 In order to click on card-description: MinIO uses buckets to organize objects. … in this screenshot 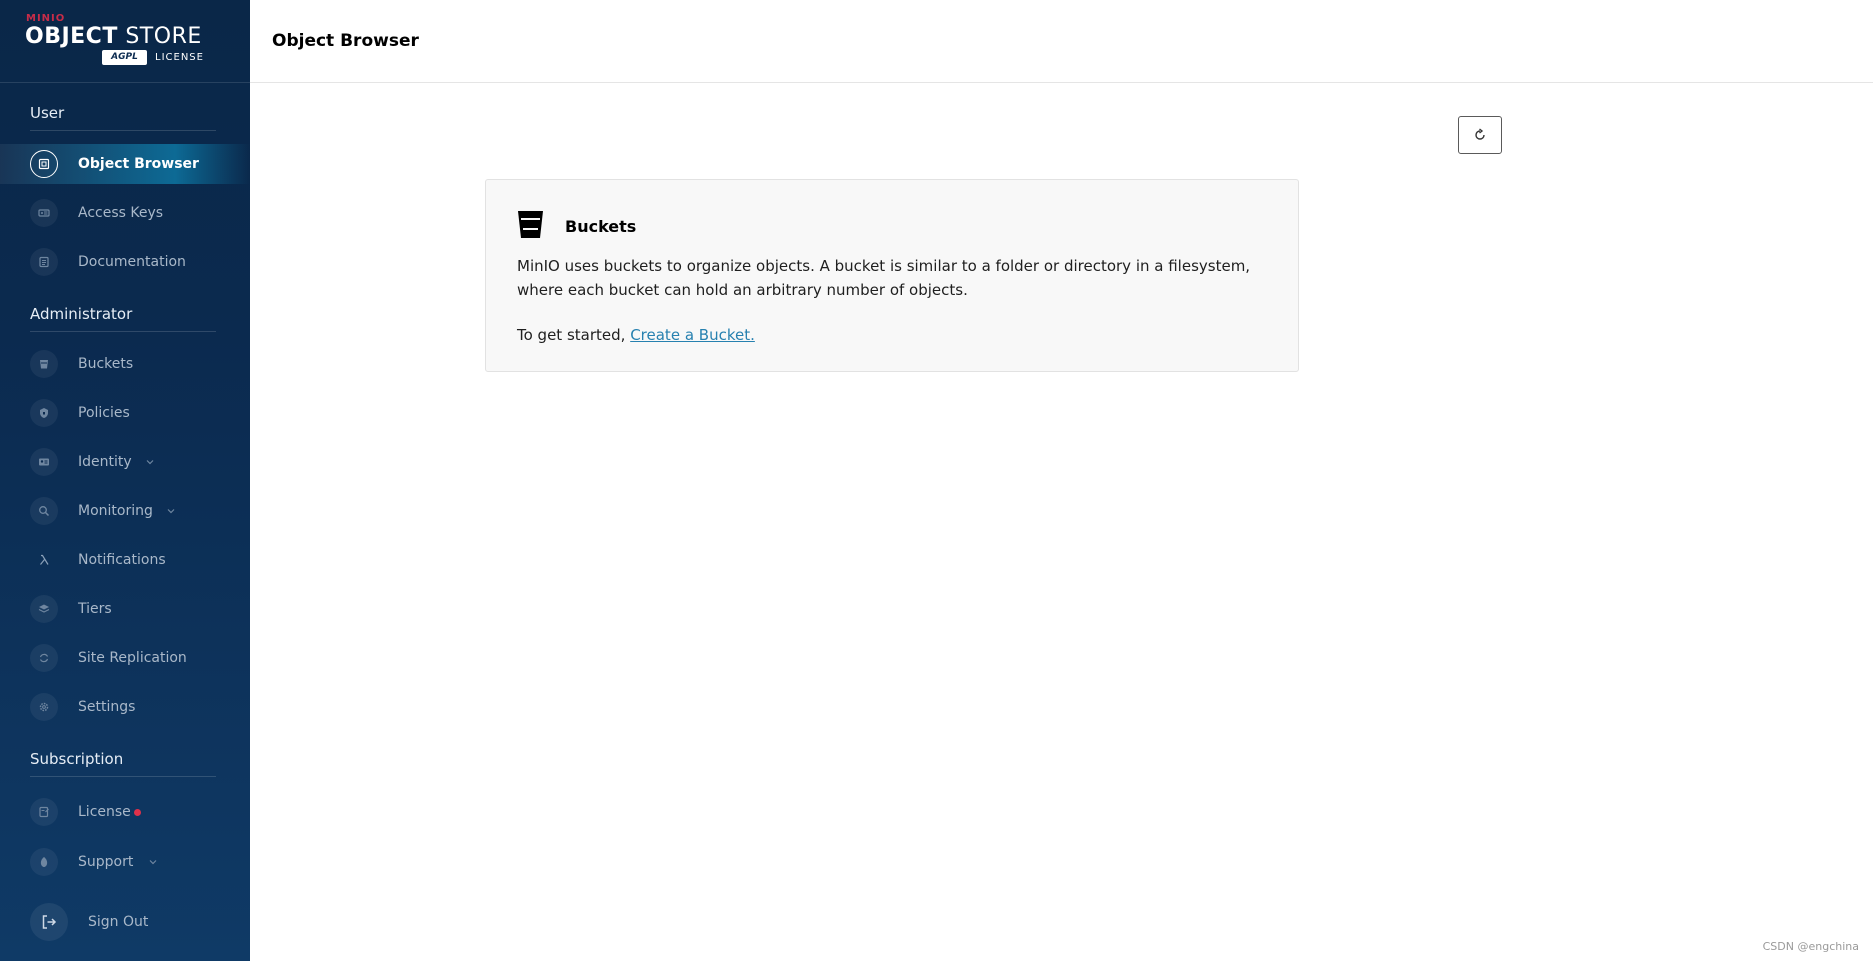, I will do `click(884, 278)`.